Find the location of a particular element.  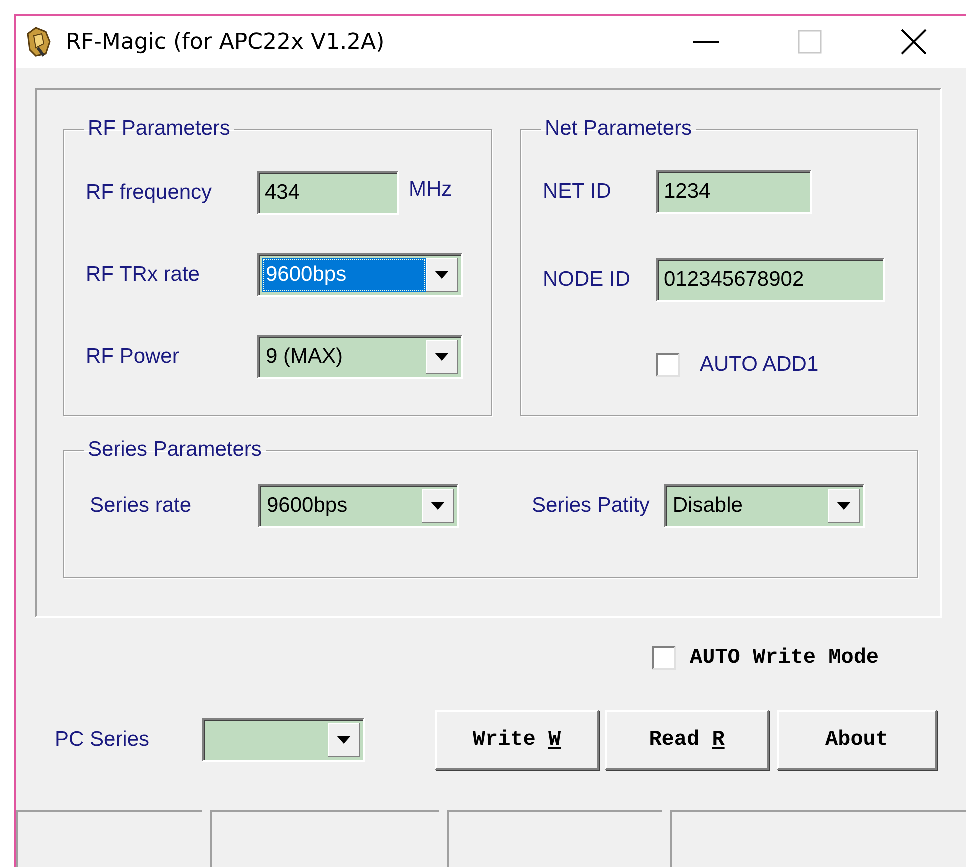

checkbox-label: AUTO ADD1 is located at coordinates (759, 365).